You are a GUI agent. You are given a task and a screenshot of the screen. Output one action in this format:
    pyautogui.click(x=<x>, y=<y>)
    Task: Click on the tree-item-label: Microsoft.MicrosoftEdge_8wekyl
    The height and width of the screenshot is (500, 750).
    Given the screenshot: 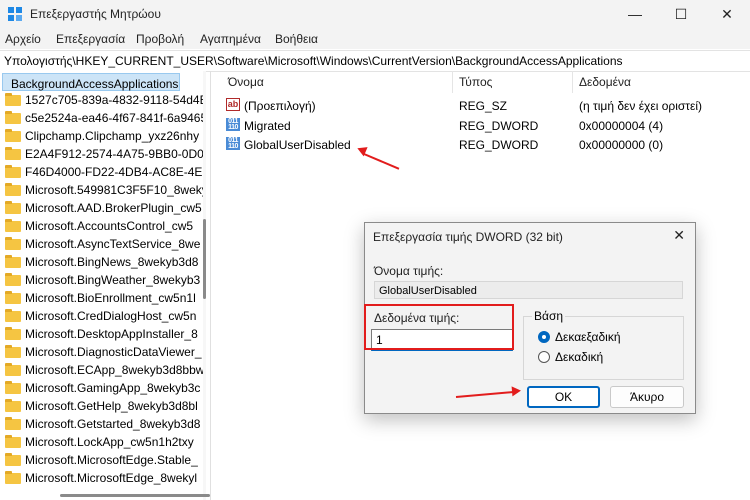 What is the action you would take?
    pyautogui.click(x=111, y=478)
    